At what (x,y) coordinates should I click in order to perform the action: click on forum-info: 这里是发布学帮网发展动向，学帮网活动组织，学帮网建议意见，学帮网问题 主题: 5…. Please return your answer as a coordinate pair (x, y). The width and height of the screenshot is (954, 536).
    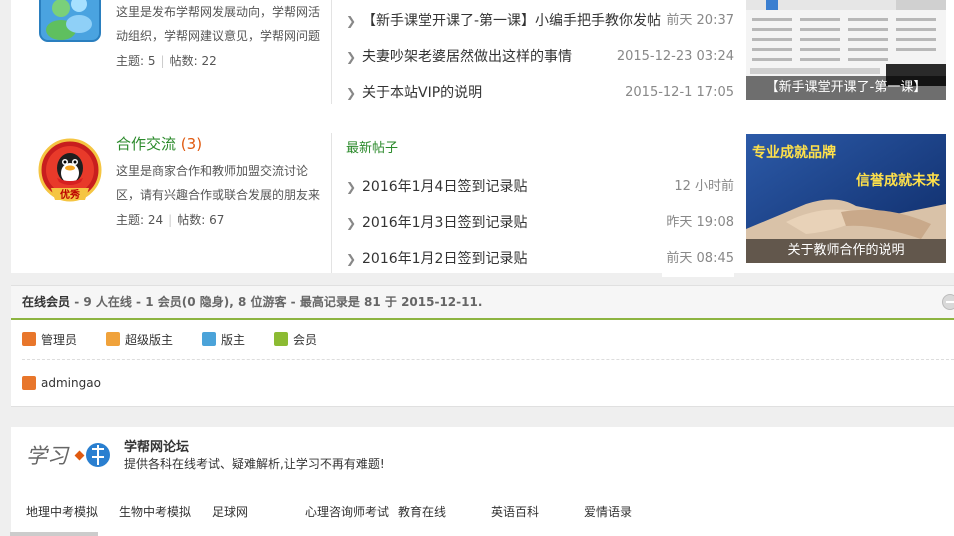
    Looking at the image, I should click on (222, 35).